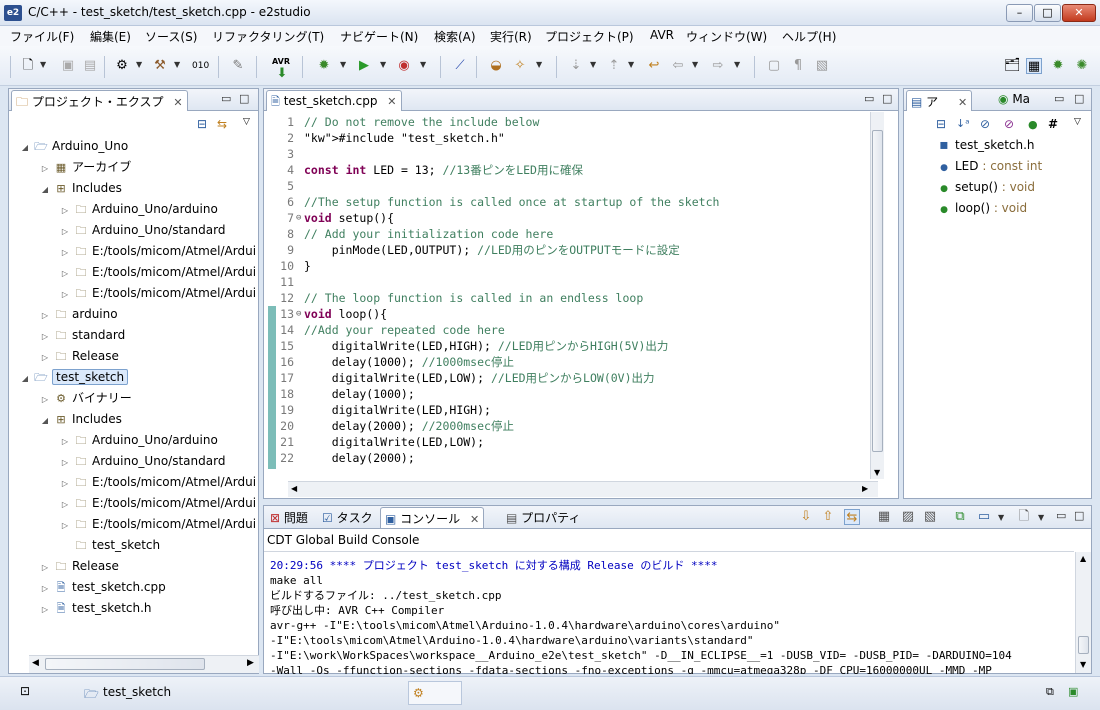  What do you see at coordinates (68, 66) in the screenshot?
I see `save-icon: ▣` at bounding box center [68, 66].